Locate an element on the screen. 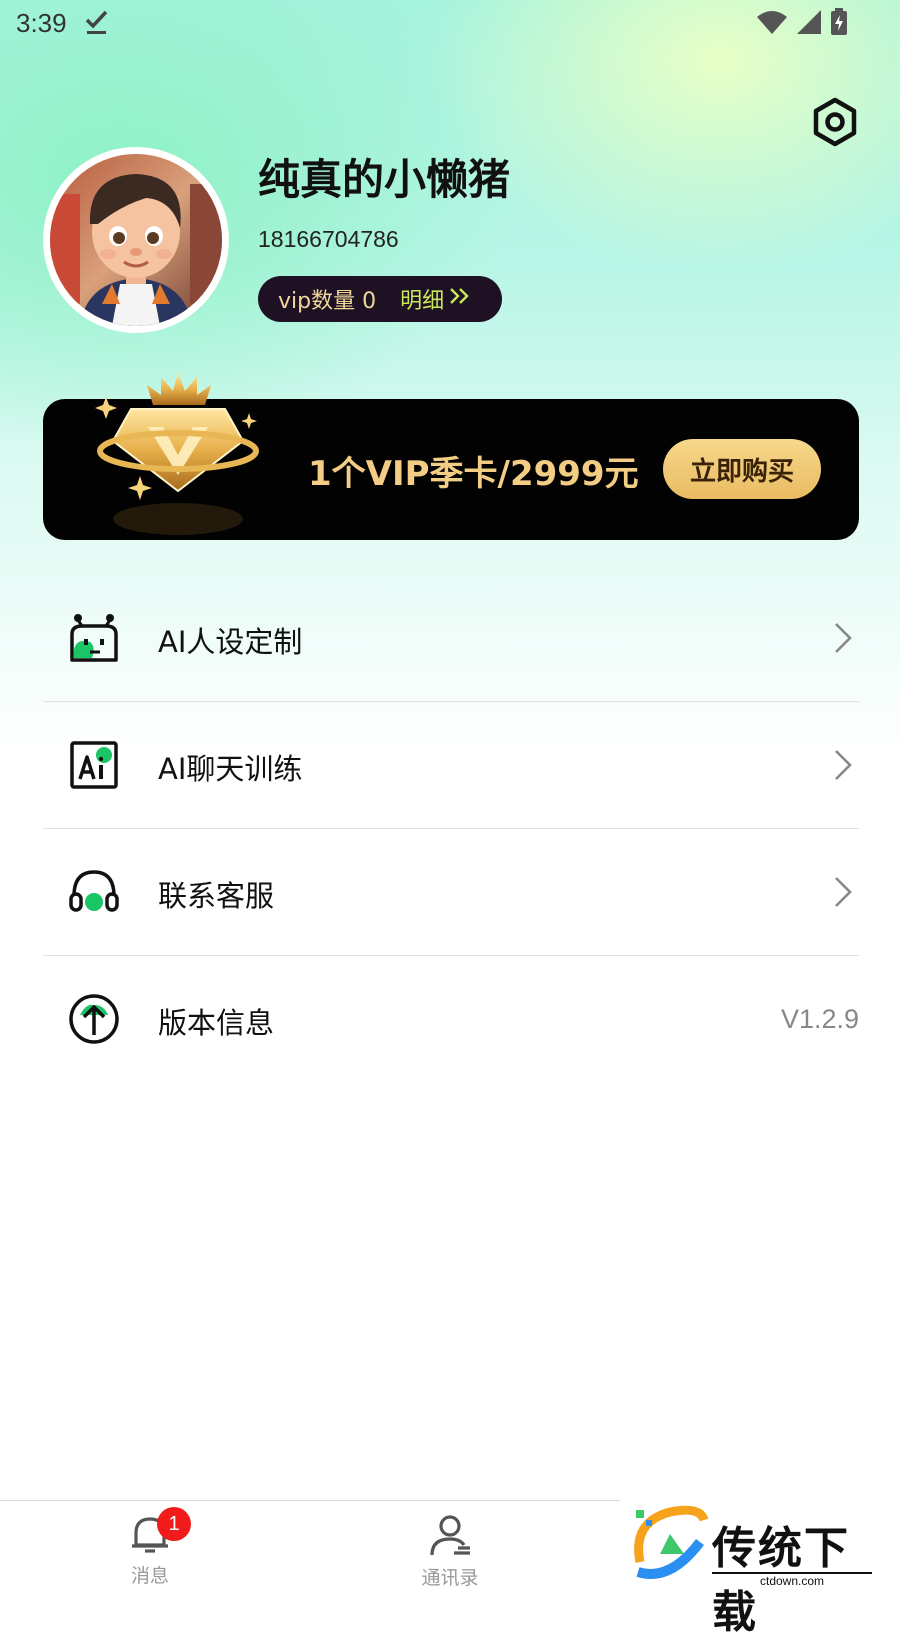 The height and width of the screenshot is (1640, 900). menu-item-ai-chat-training: AI聊天训练 is located at coordinates (451, 765).